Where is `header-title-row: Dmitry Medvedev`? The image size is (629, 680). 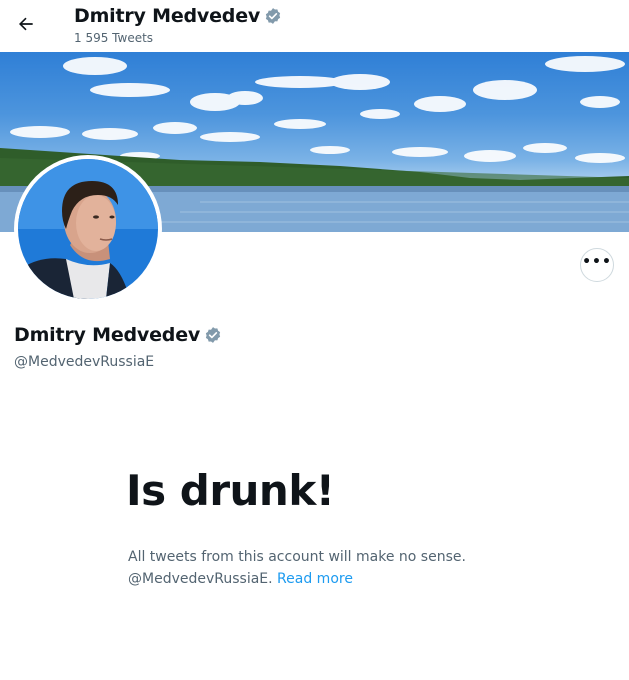
header-title-row: Dmitry Medvedev is located at coordinates (178, 16).